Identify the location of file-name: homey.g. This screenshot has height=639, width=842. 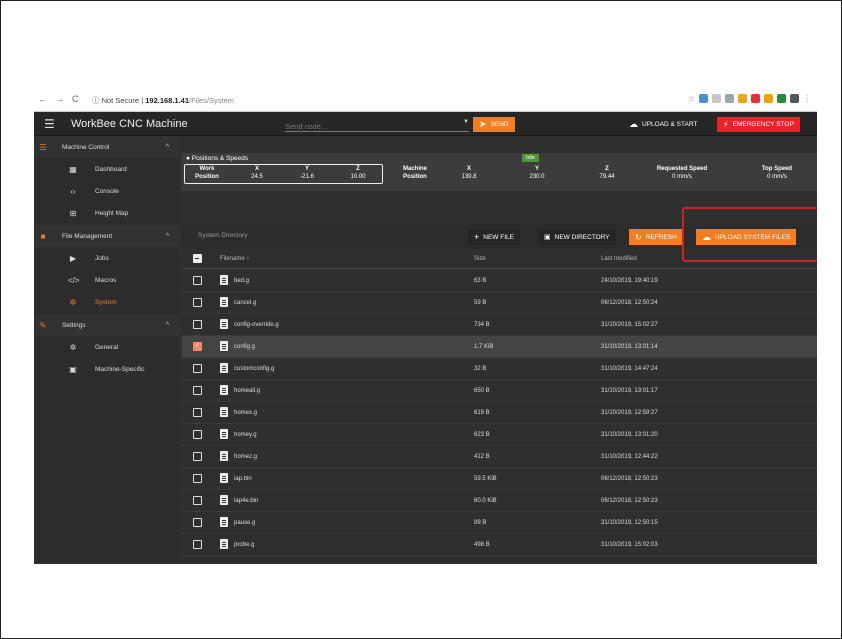
(245, 435).